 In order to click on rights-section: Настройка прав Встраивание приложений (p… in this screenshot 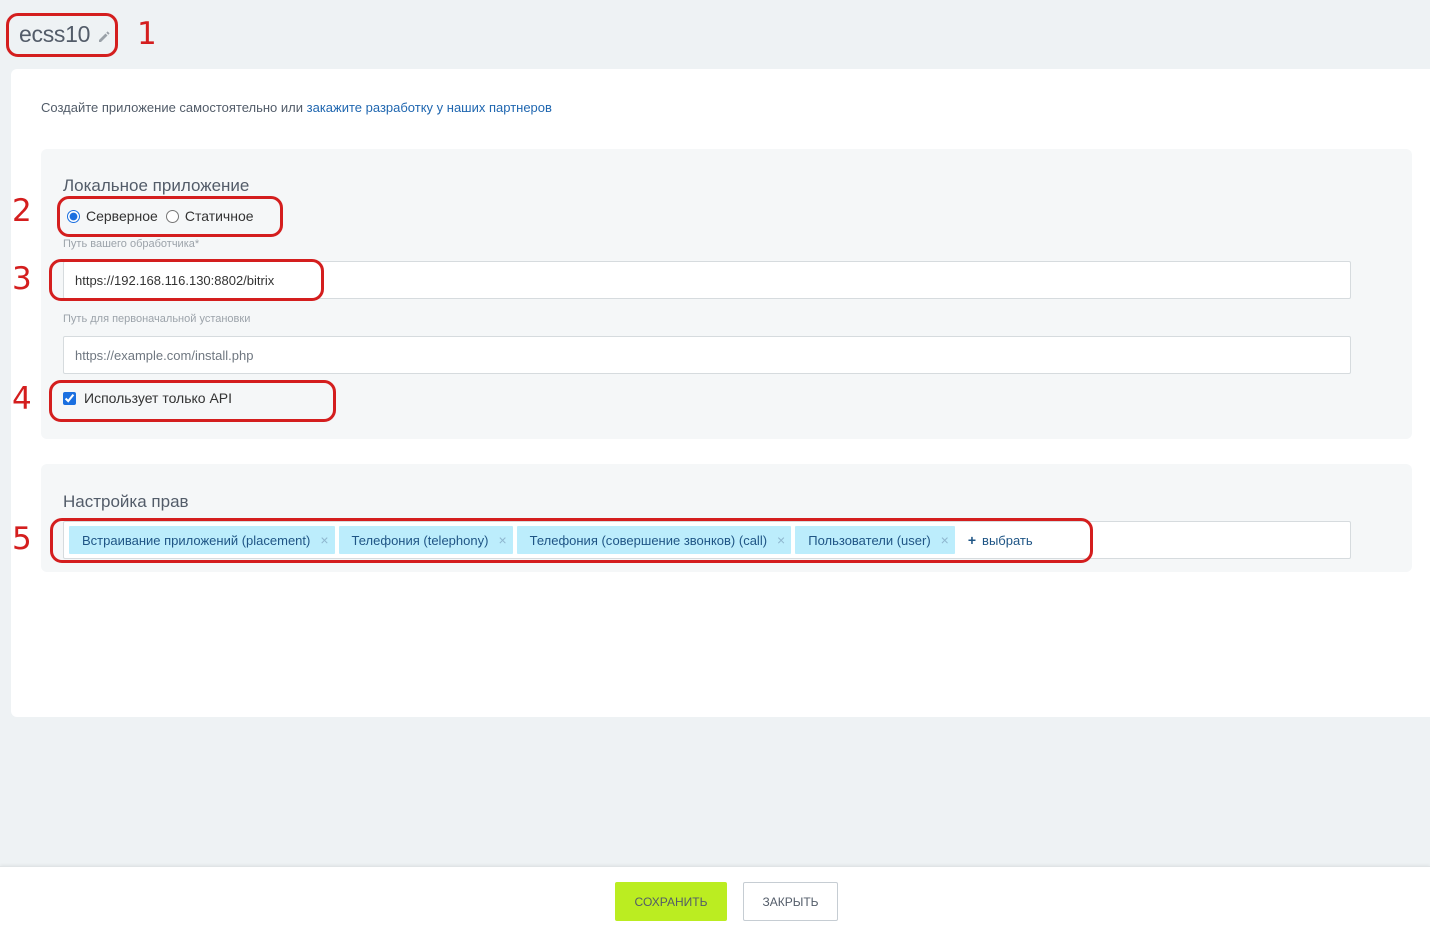, I will do `click(726, 518)`.